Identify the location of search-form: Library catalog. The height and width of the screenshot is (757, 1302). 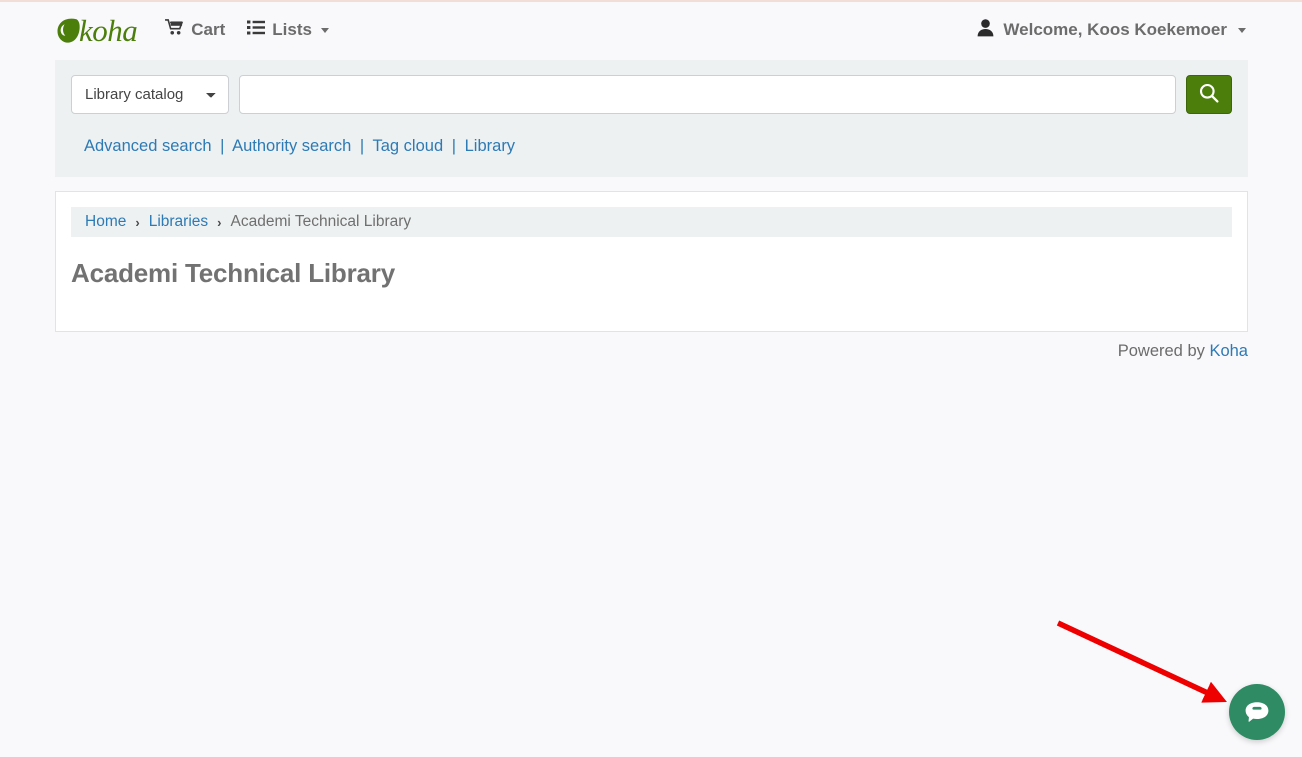
(651, 94).